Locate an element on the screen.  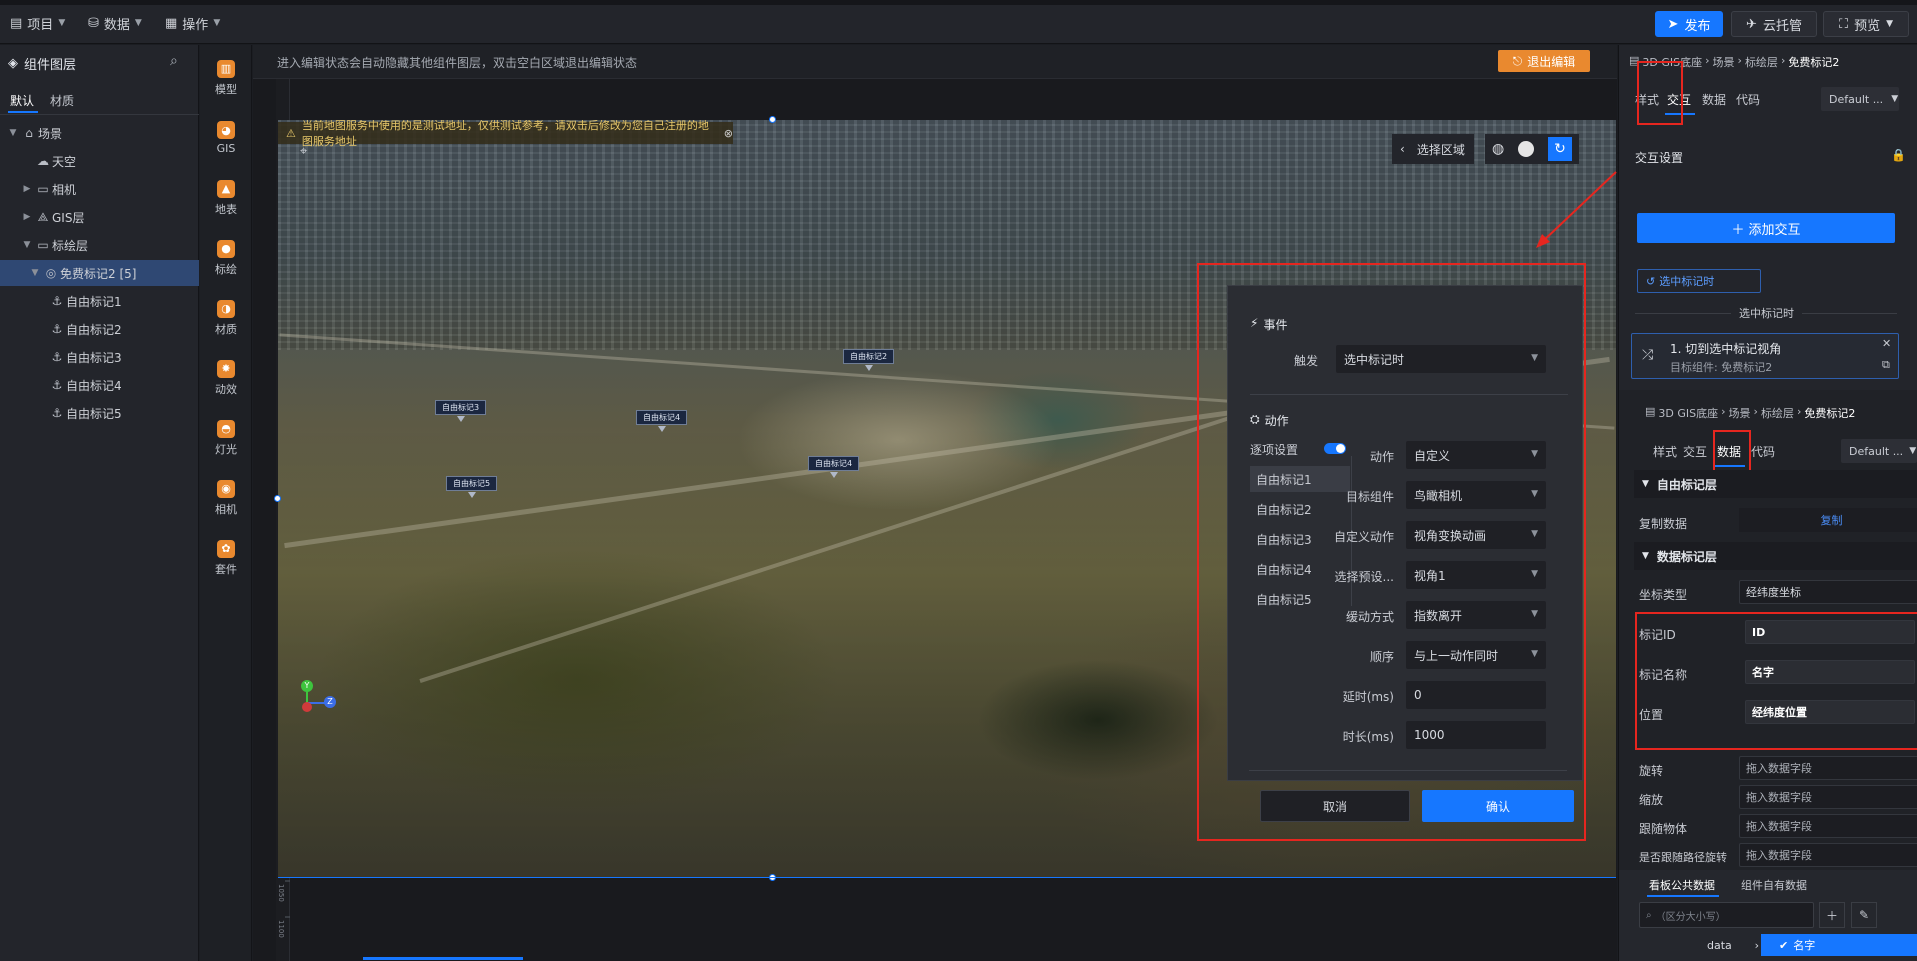
selection-outline is located at coordinates (947, 877).